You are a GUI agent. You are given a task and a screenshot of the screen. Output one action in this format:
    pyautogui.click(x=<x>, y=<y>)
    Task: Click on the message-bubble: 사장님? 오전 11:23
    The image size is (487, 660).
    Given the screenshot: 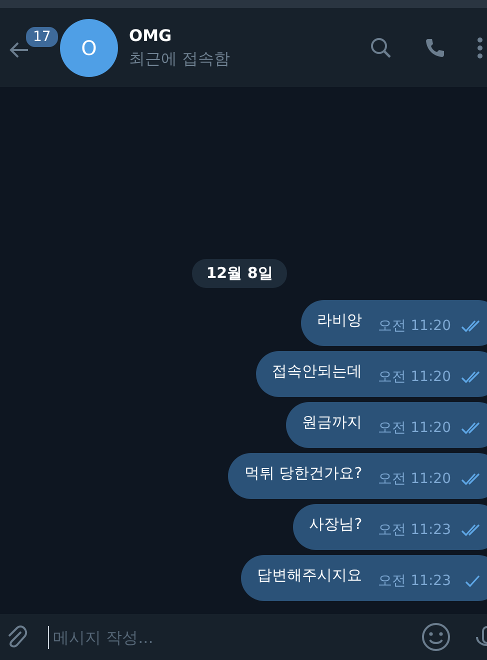 What is the action you would take?
    pyautogui.click(x=390, y=527)
    